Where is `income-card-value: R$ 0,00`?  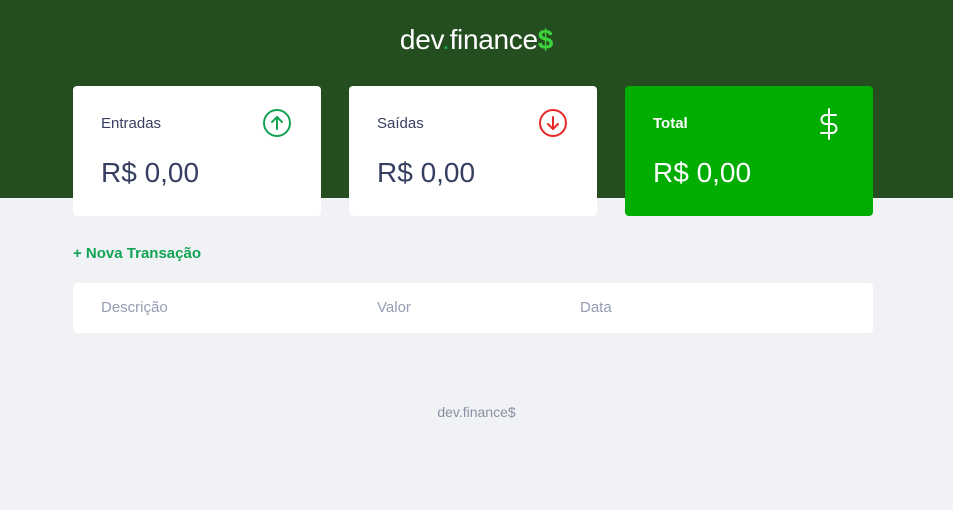
income-card-value: R$ 0,00 is located at coordinates (150, 172).